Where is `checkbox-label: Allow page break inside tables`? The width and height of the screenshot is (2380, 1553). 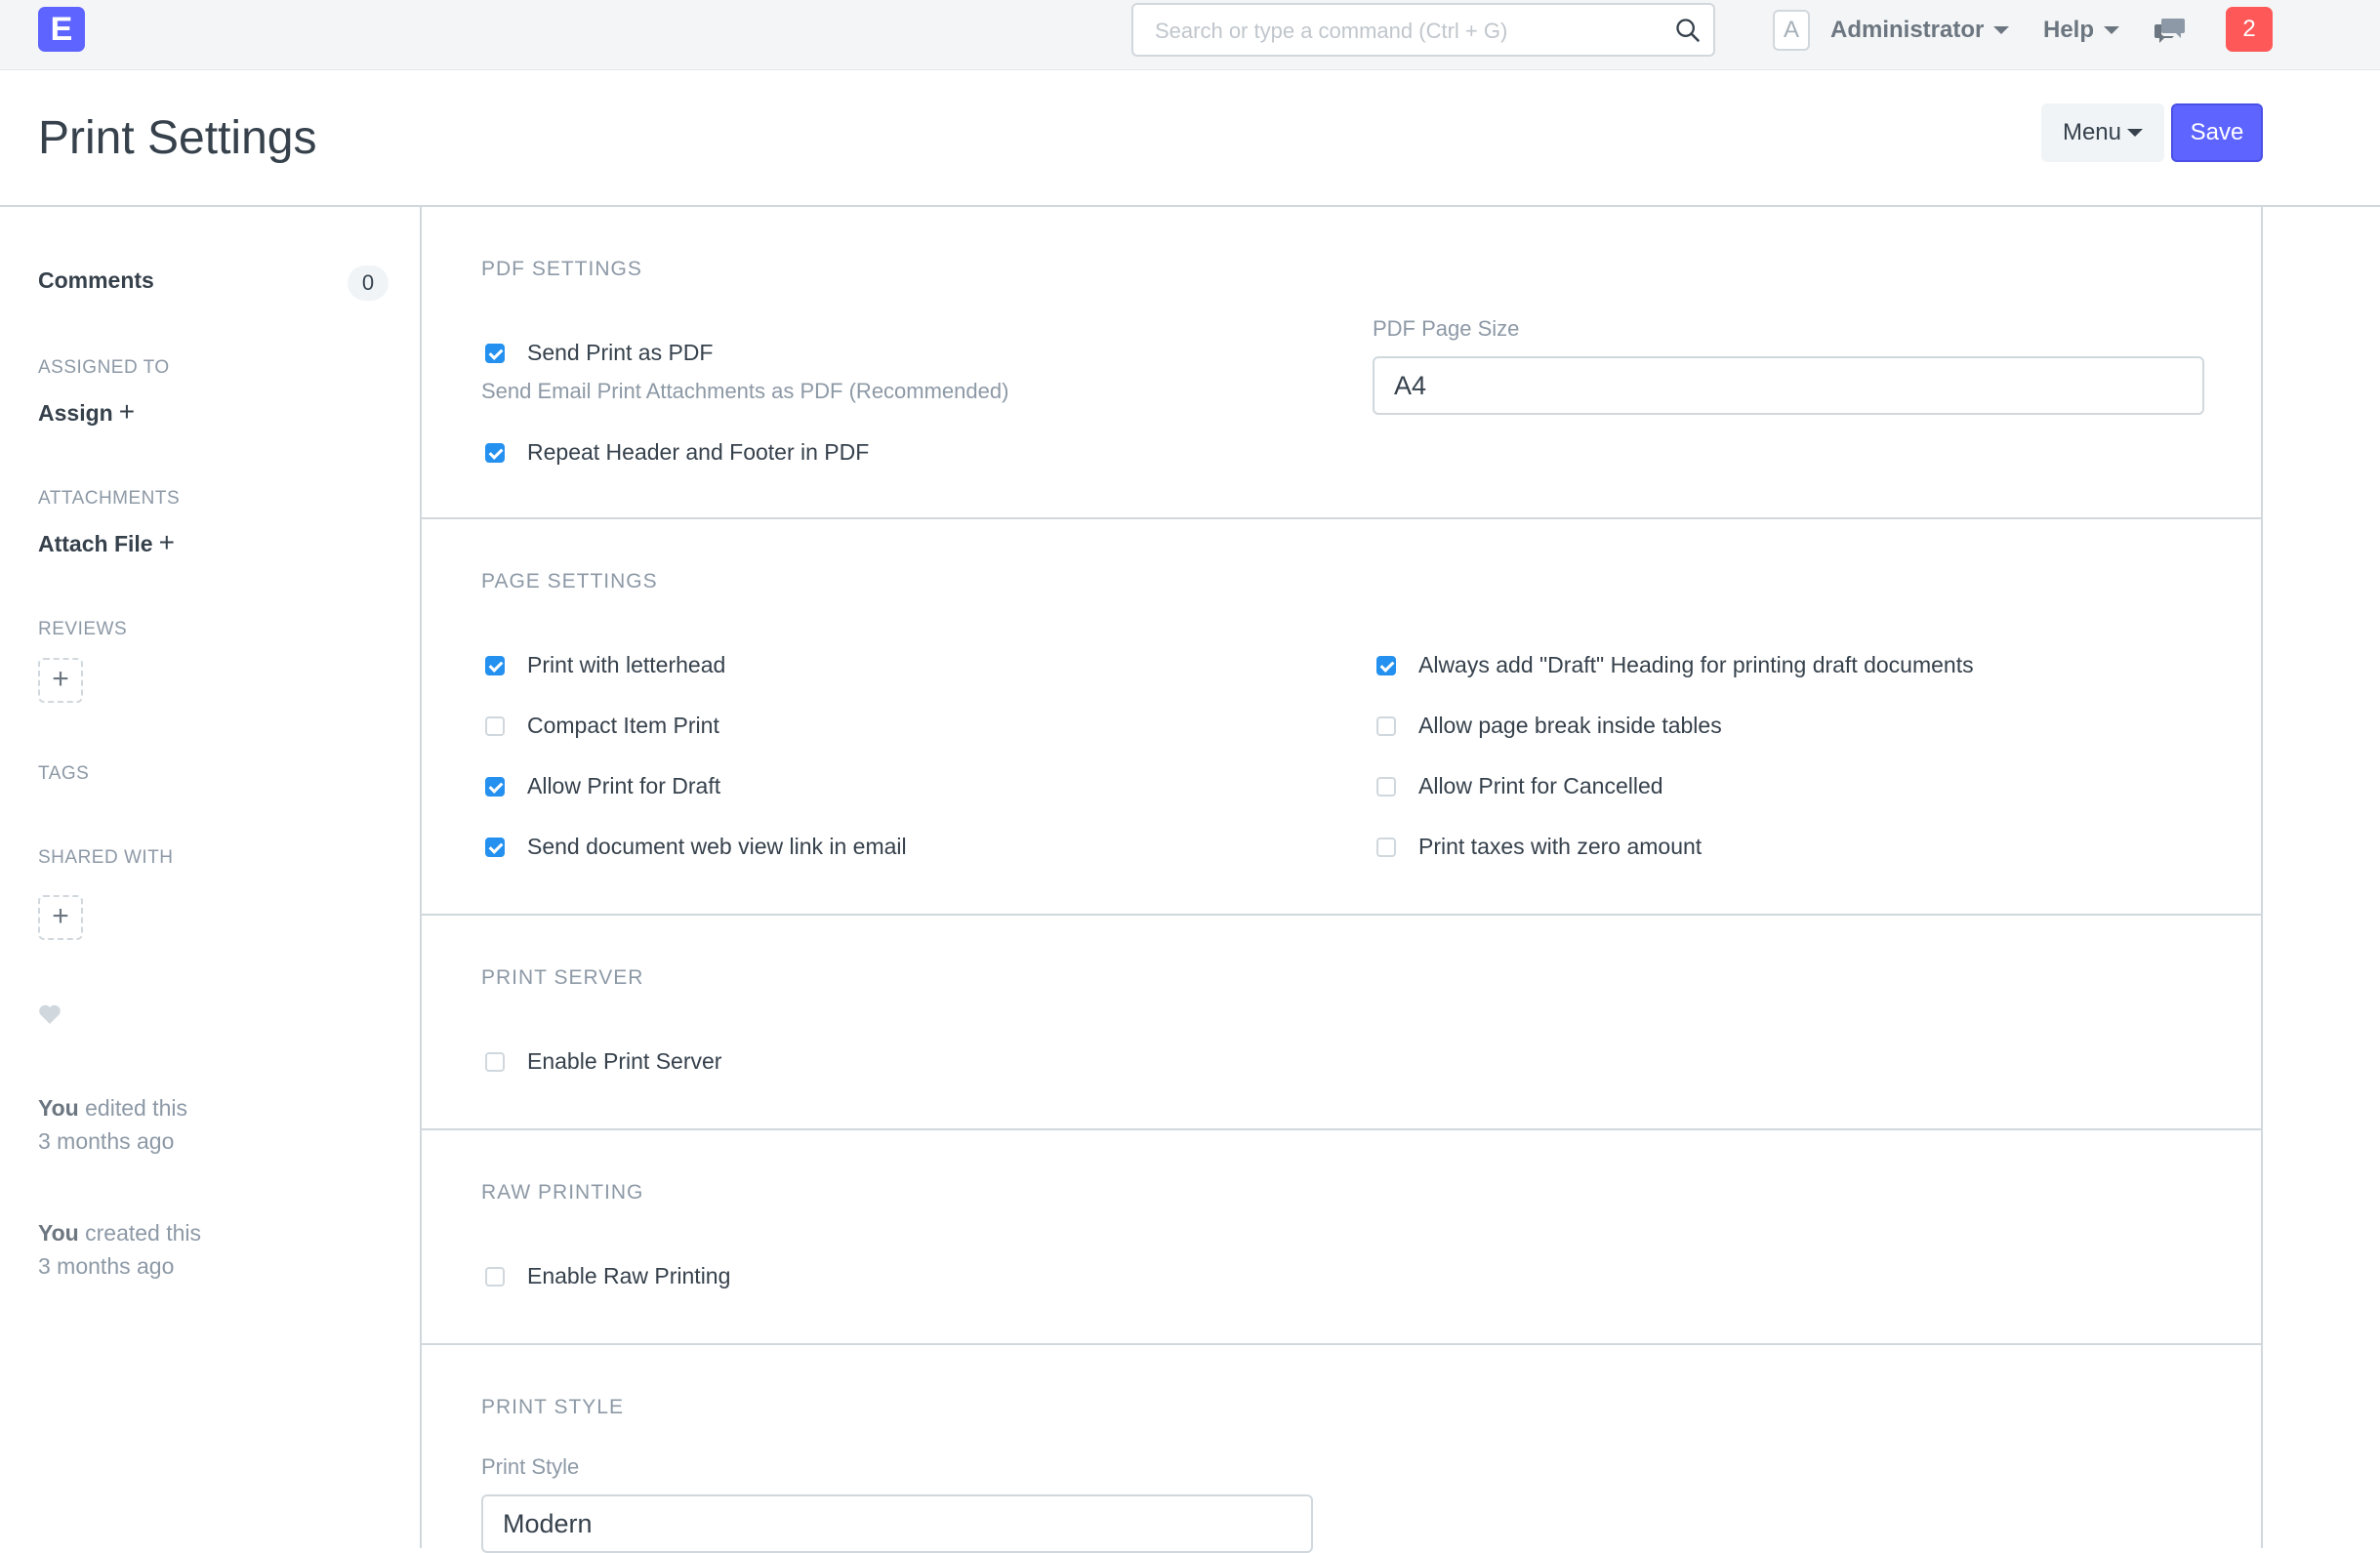 checkbox-label: Allow page break inside tables is located at coordinates (1570, 725).